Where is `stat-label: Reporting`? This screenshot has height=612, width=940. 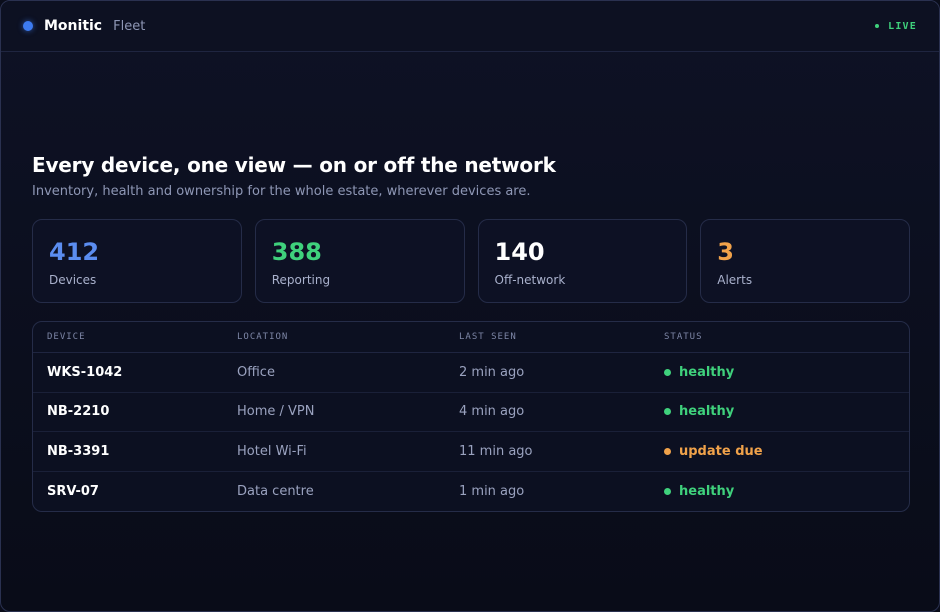 stat-label: Reporting is located at coordinates (301, 280).